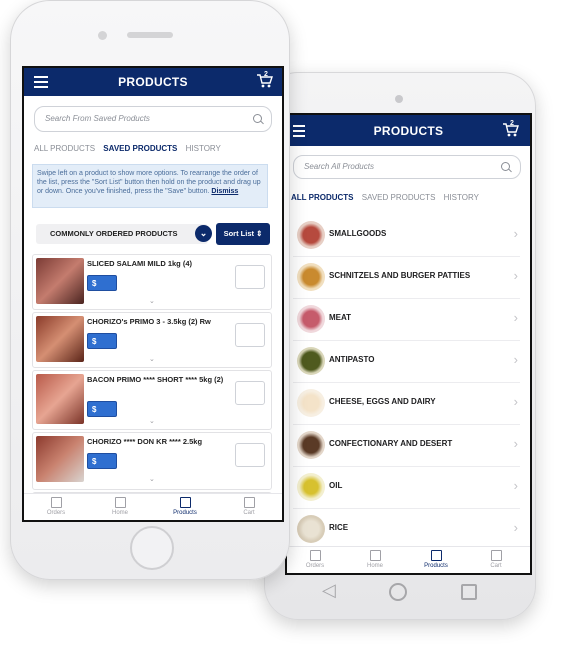 The height and width of the screenshot is (655, 564). I want to click on smallgoods-image, so click(311, 235).